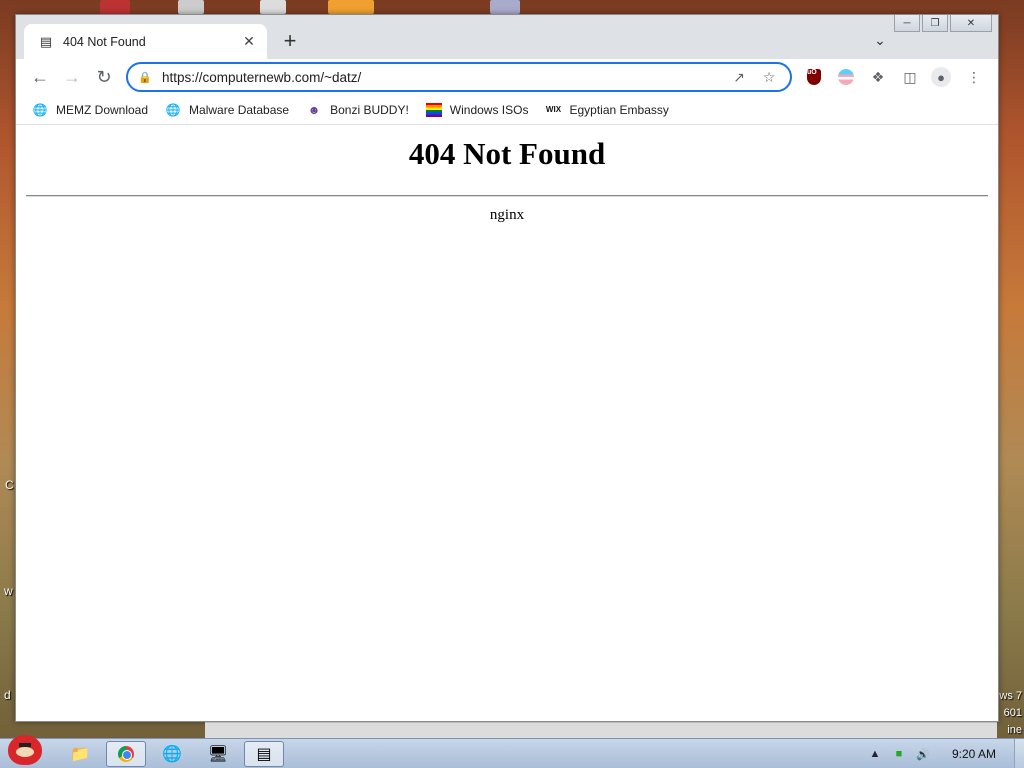 The width and height of the screenshot is (1024, 768). Describe the element at coordinates (910, 77) in the screenshot. I see `side-panel-icon: ◫` at that location.